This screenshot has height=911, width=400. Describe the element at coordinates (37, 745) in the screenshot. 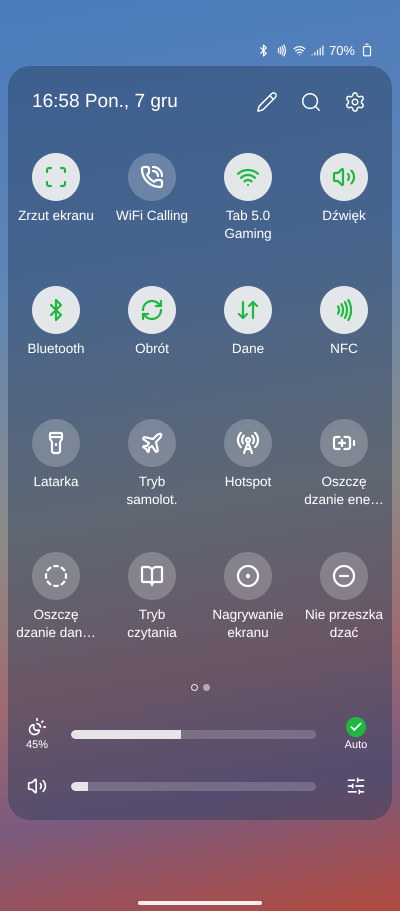

I see `brightness-reading: 45%` at that location.